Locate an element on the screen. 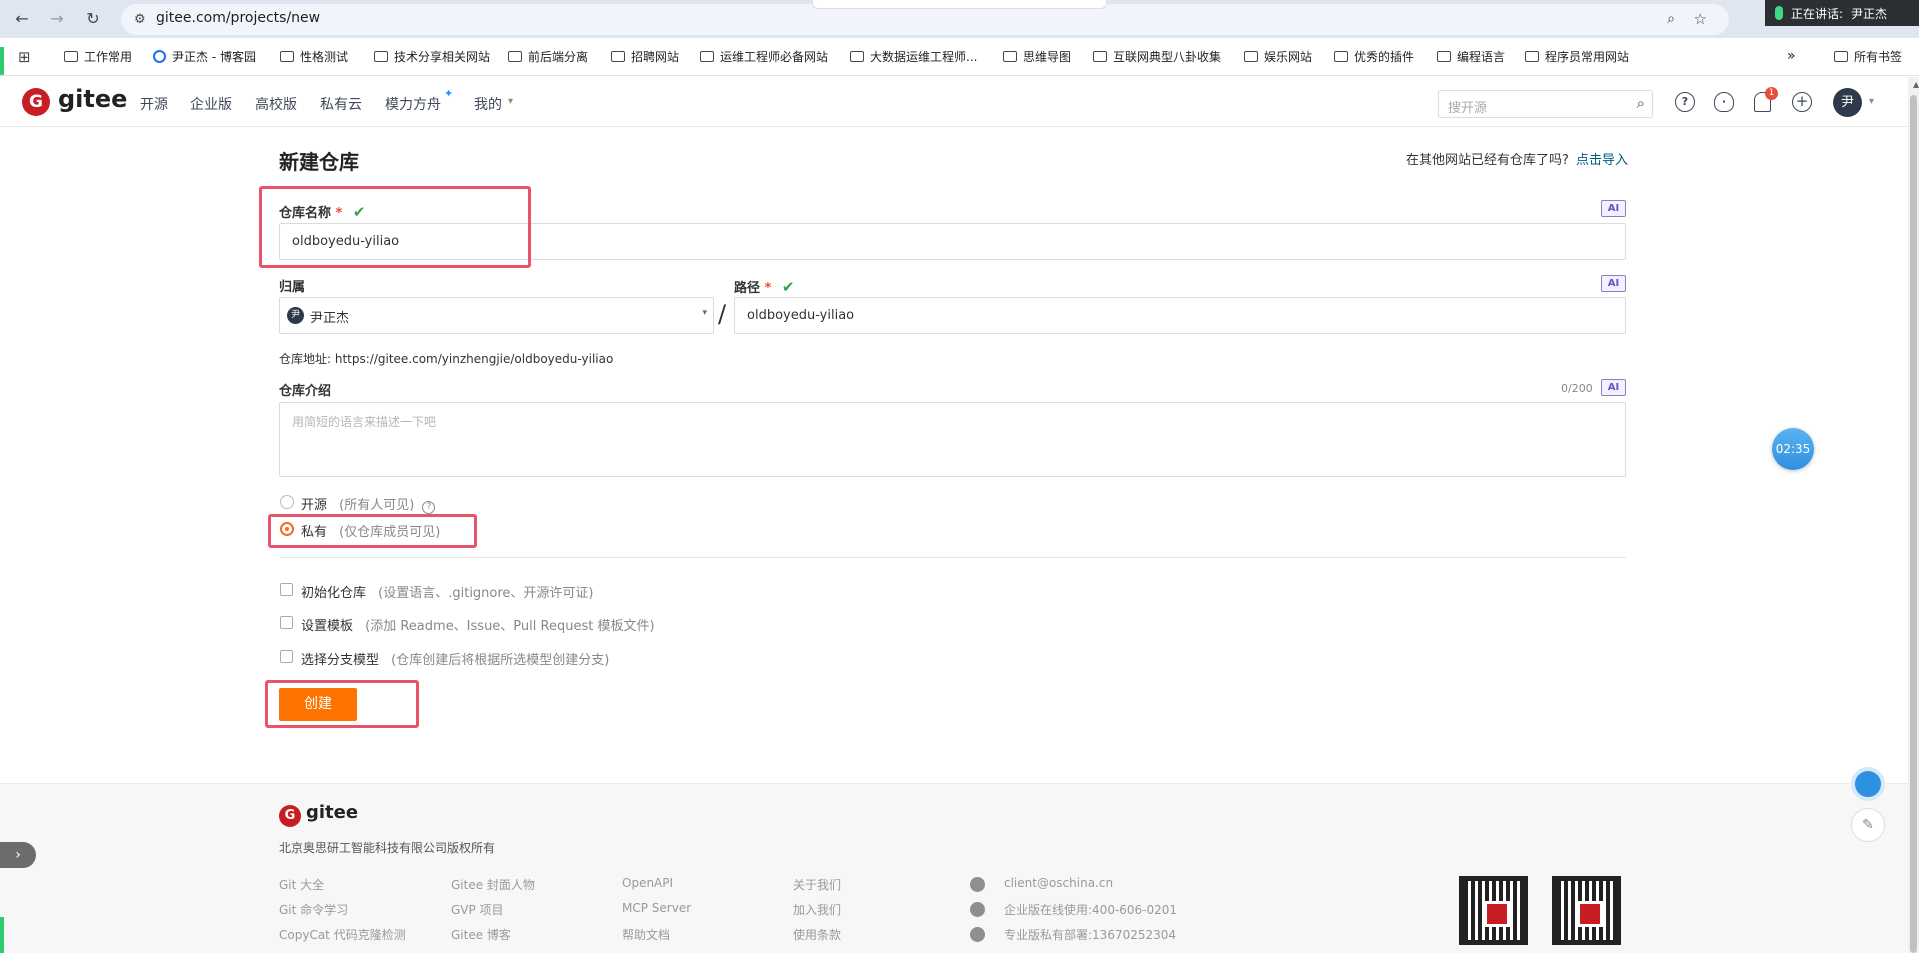 The image size is (1919, 953). bookmark-item: 尹正杰 - 博客园 is located at coordinates (204, 56).